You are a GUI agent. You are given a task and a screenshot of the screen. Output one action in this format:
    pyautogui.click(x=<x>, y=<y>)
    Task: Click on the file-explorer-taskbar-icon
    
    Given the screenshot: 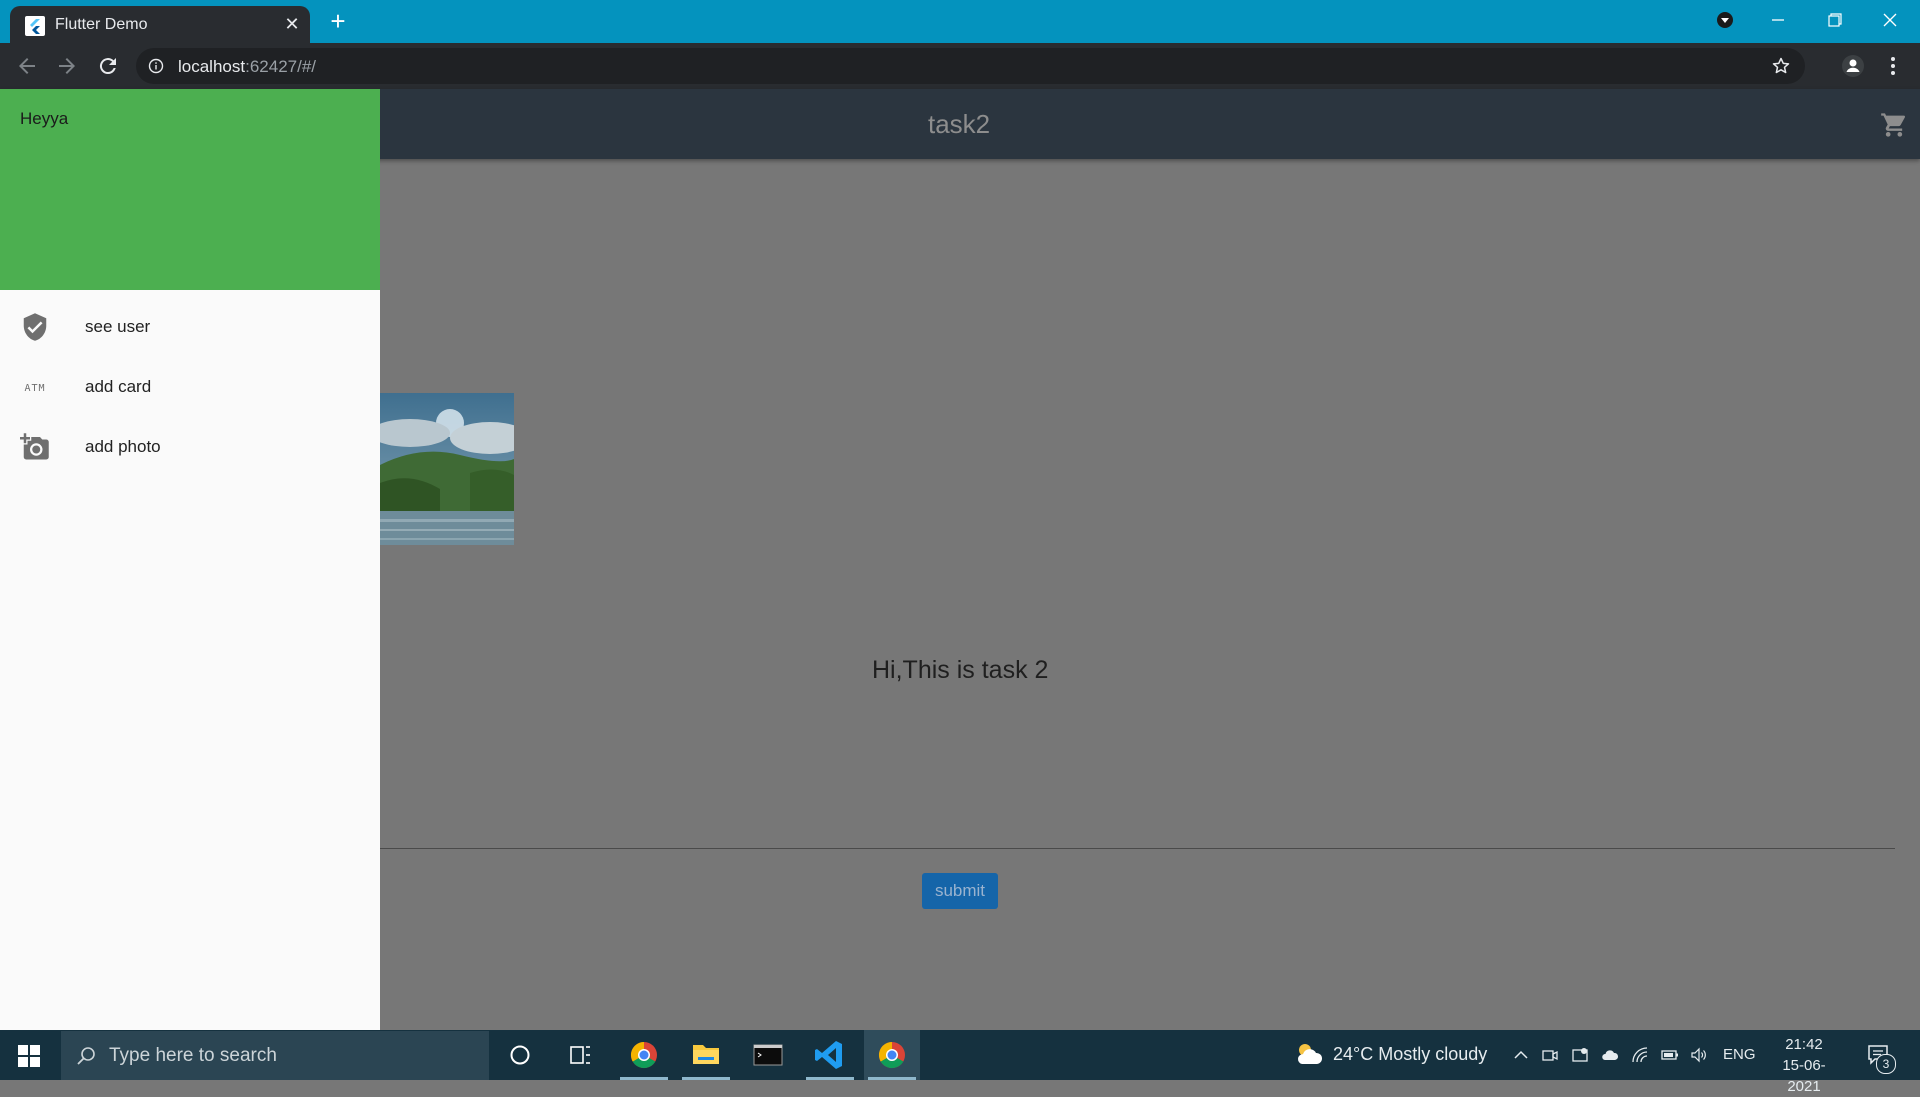 What is the action you would take?
    pyautogui.click(x=706, y=1055)
    